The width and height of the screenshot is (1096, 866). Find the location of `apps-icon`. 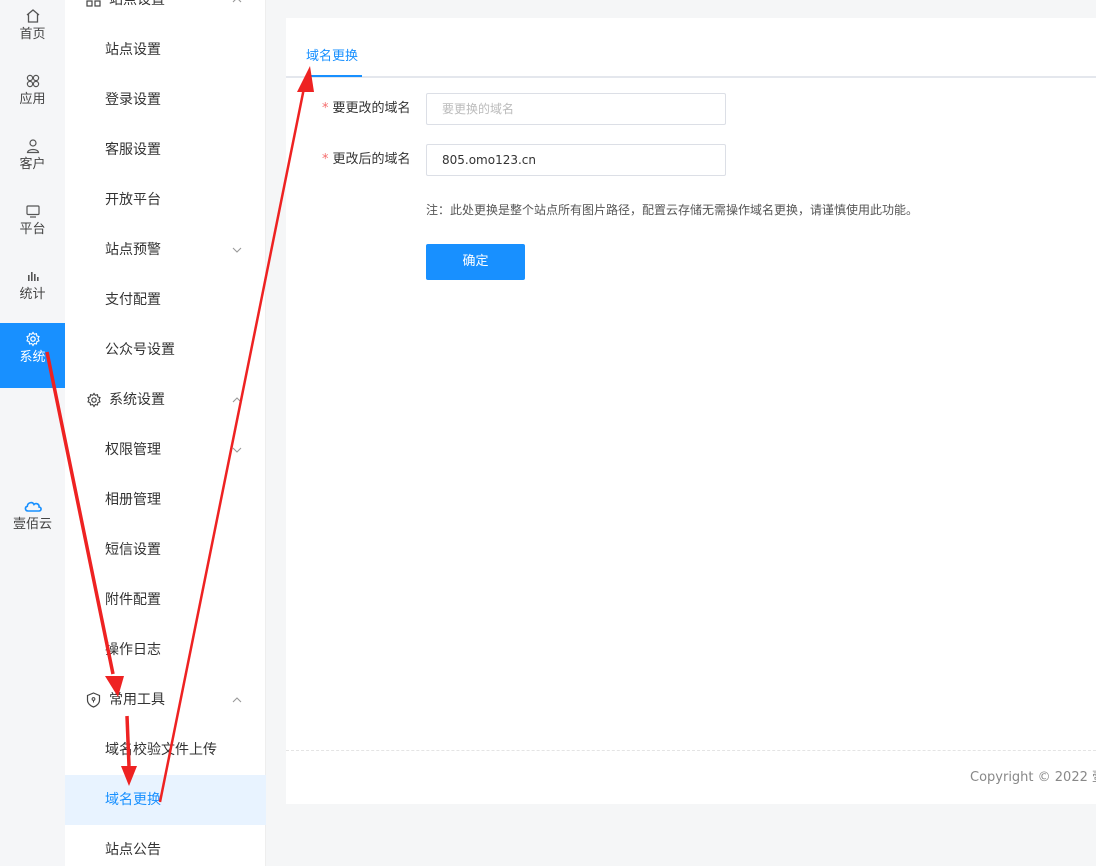

apps-icon is located at coordinates (32, 81).